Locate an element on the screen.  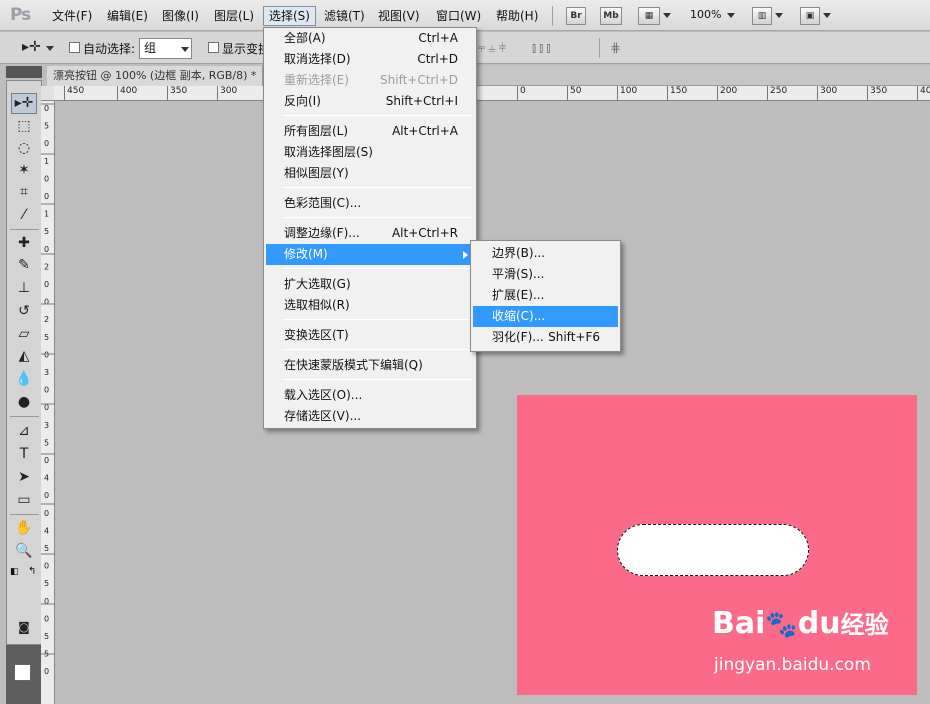
menu-item-similar: 选取相似(R) is located at coordinates (370, 305).